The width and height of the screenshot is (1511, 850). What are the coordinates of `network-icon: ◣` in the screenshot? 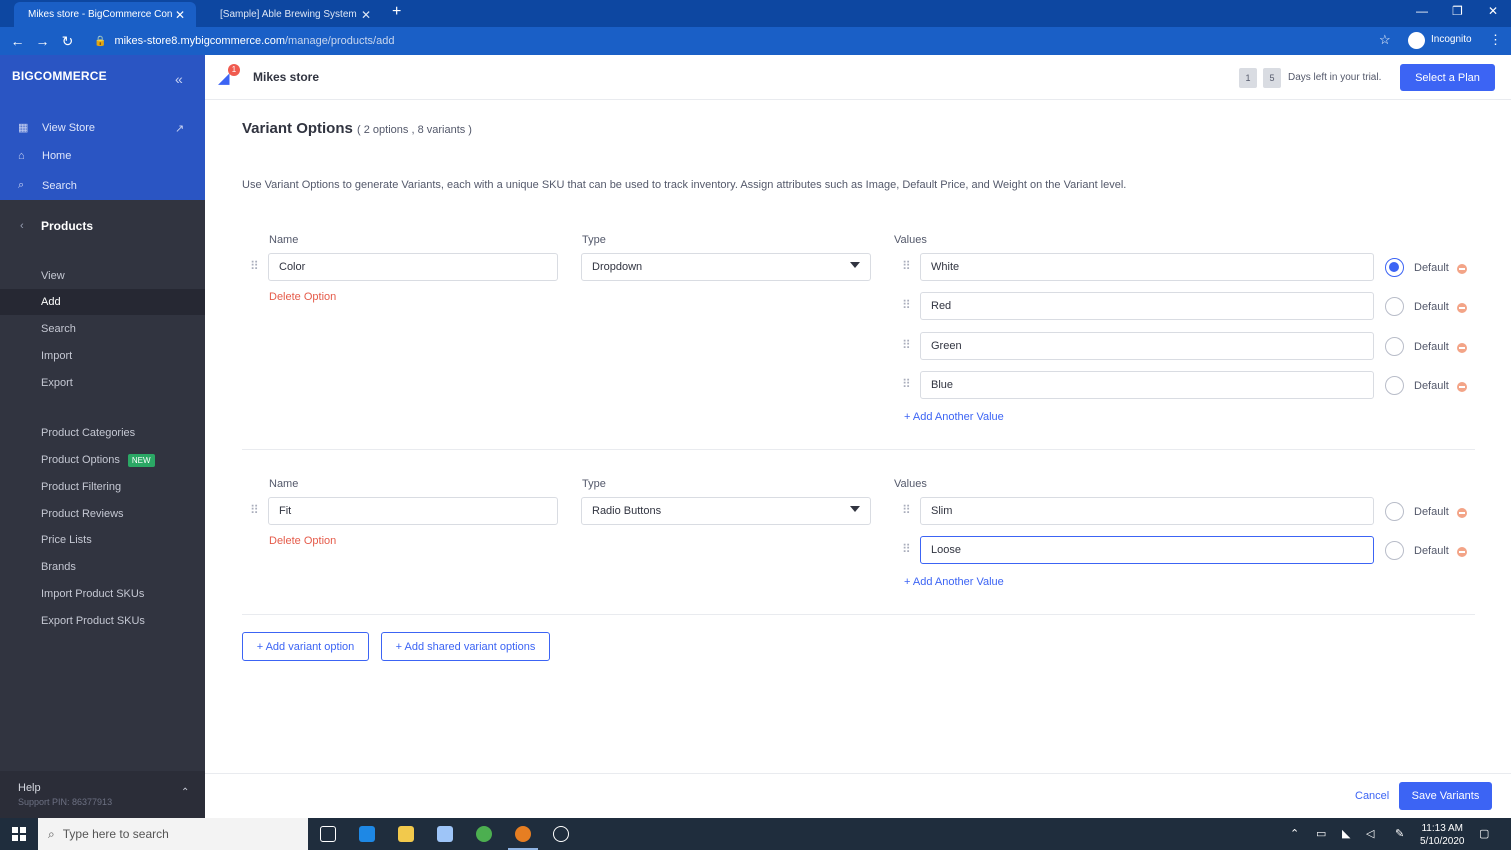 It's located at (1346, 833).